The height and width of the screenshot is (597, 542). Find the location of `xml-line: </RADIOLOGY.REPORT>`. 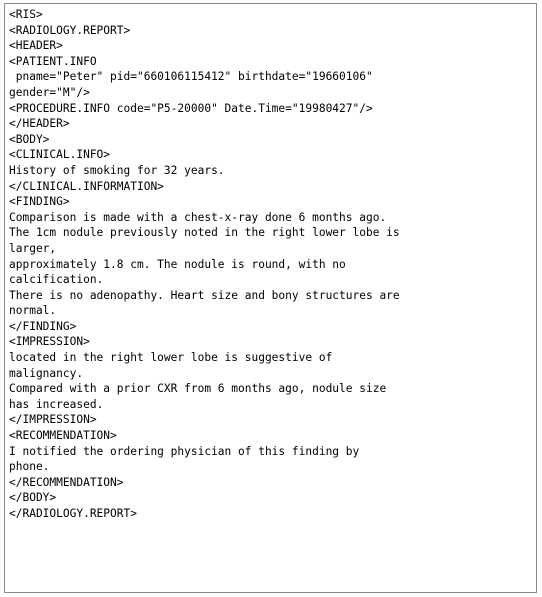

xml-line: </RADIOLOGY.REPORT> is located at coordinates (73, 513).